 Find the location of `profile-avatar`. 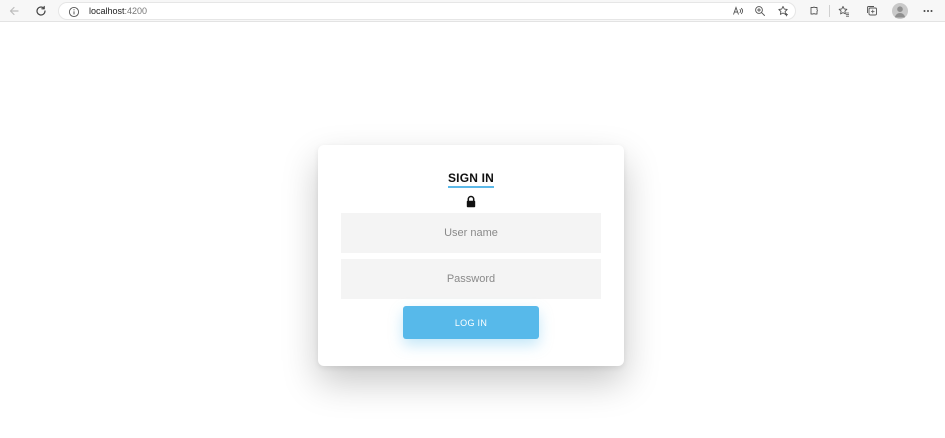

profile-avatar is located at coordinates (900, 11).